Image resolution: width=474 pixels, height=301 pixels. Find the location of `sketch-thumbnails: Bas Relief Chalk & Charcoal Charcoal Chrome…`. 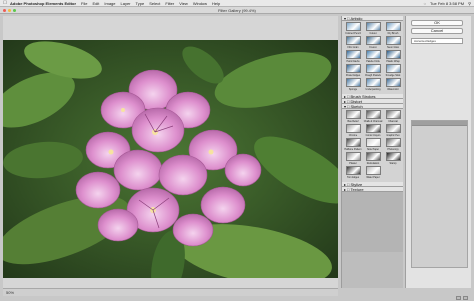

sketch-thumbnails: Bas Relief Chalk & Charcoal Charcoal Chrome… is located at coordinates (372, 145).